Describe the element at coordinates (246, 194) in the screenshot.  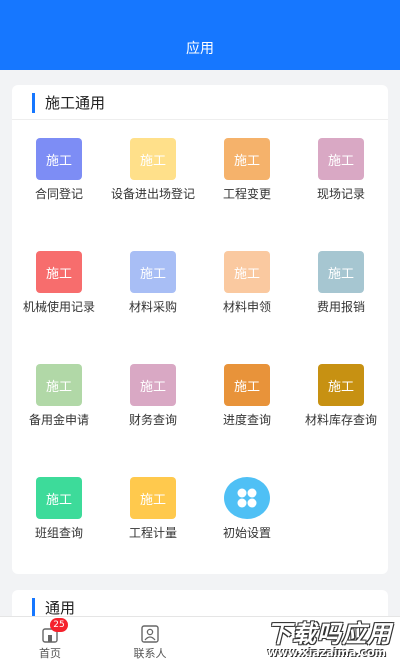
I see `app-label: 工程变更` at that location.